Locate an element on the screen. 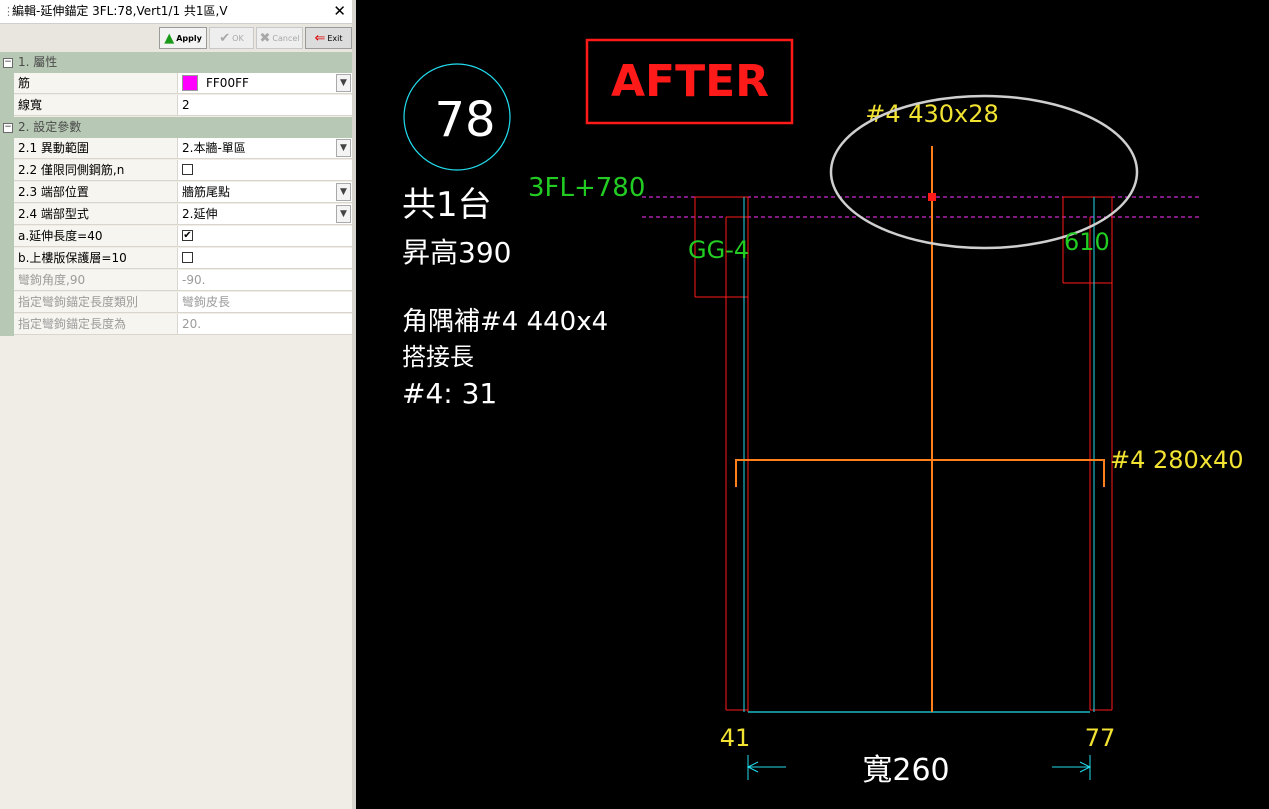 The image size is (1269, 809). property-row-range: 2.1 異動範圍 2.本牆-單區 ▼ is located at coordinates (176, 149).